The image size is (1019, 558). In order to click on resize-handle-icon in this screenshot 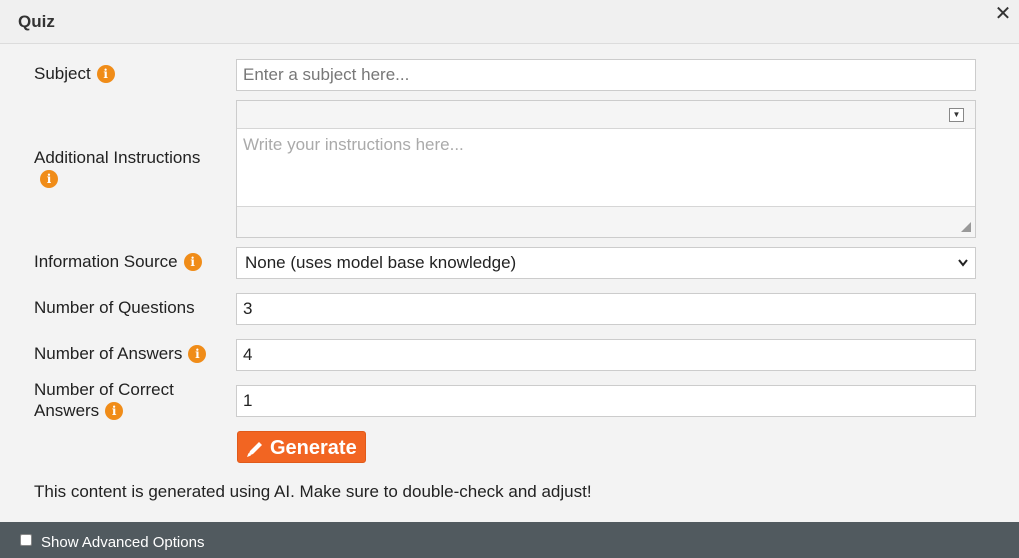, I will do `click(966, 227)`.